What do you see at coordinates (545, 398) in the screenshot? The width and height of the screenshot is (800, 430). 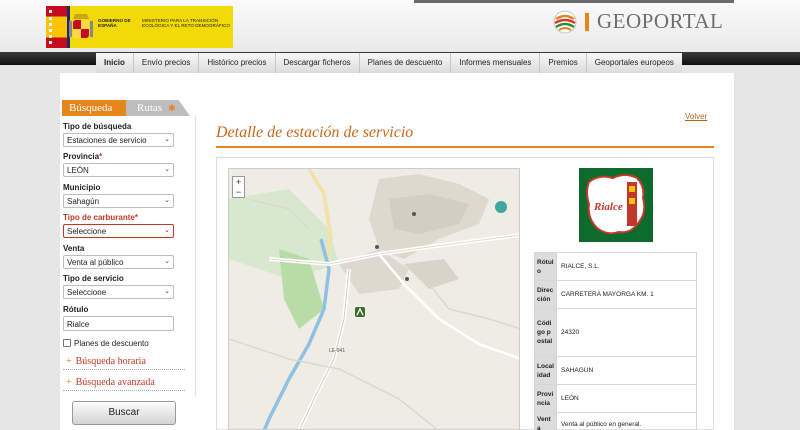 I see `provincia-key: Provincia` at bounding box center [545, 398].